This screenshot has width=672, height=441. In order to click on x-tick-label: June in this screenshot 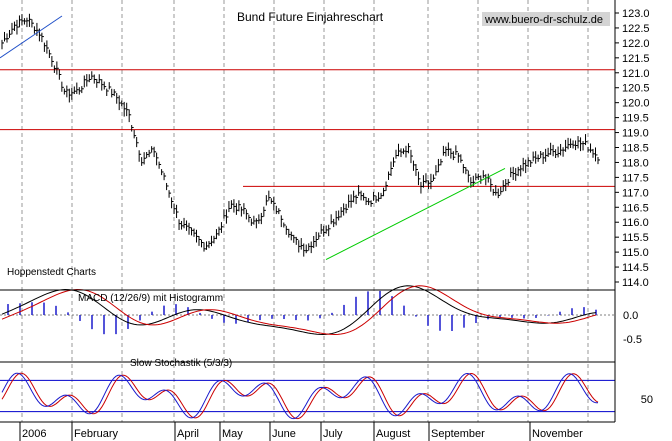, I will do `click(284, 434)`.